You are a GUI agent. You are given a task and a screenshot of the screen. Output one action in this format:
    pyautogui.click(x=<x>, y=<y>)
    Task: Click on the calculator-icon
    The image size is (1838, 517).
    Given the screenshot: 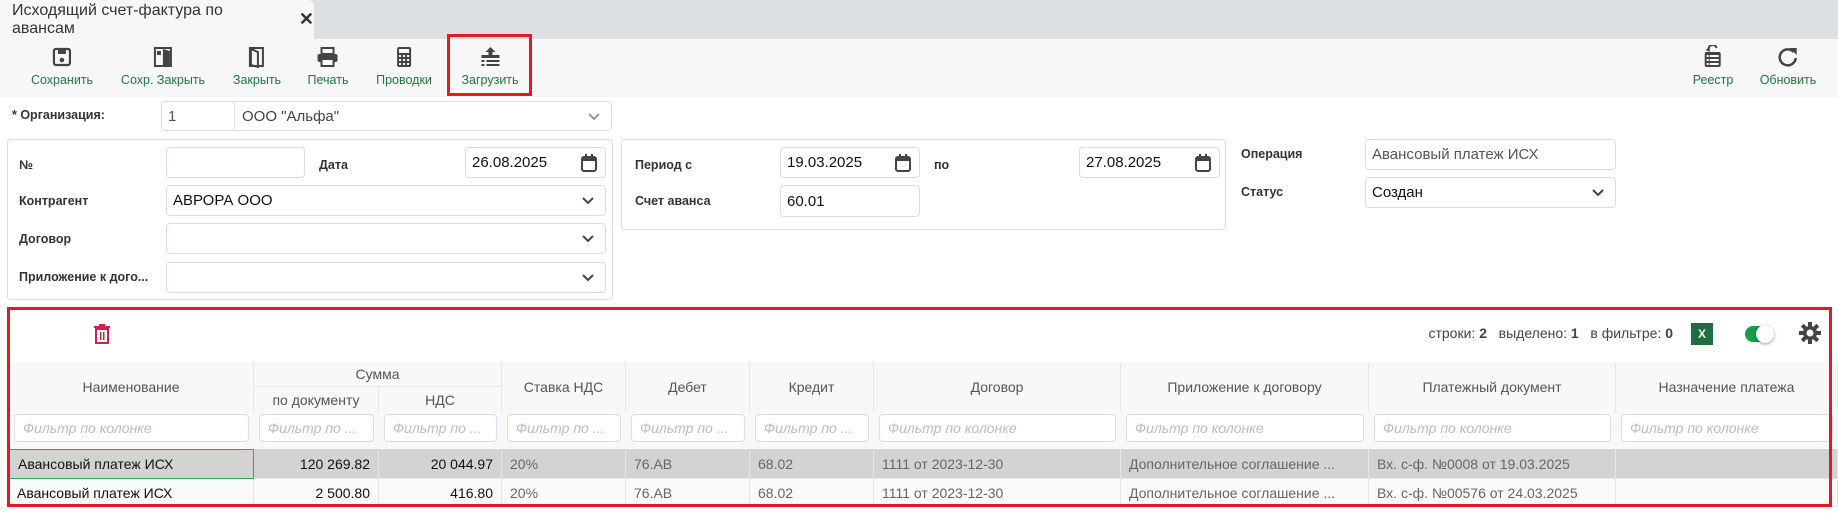 What is the action you would take?
    pyautogui.click(x=404, y=57)
    